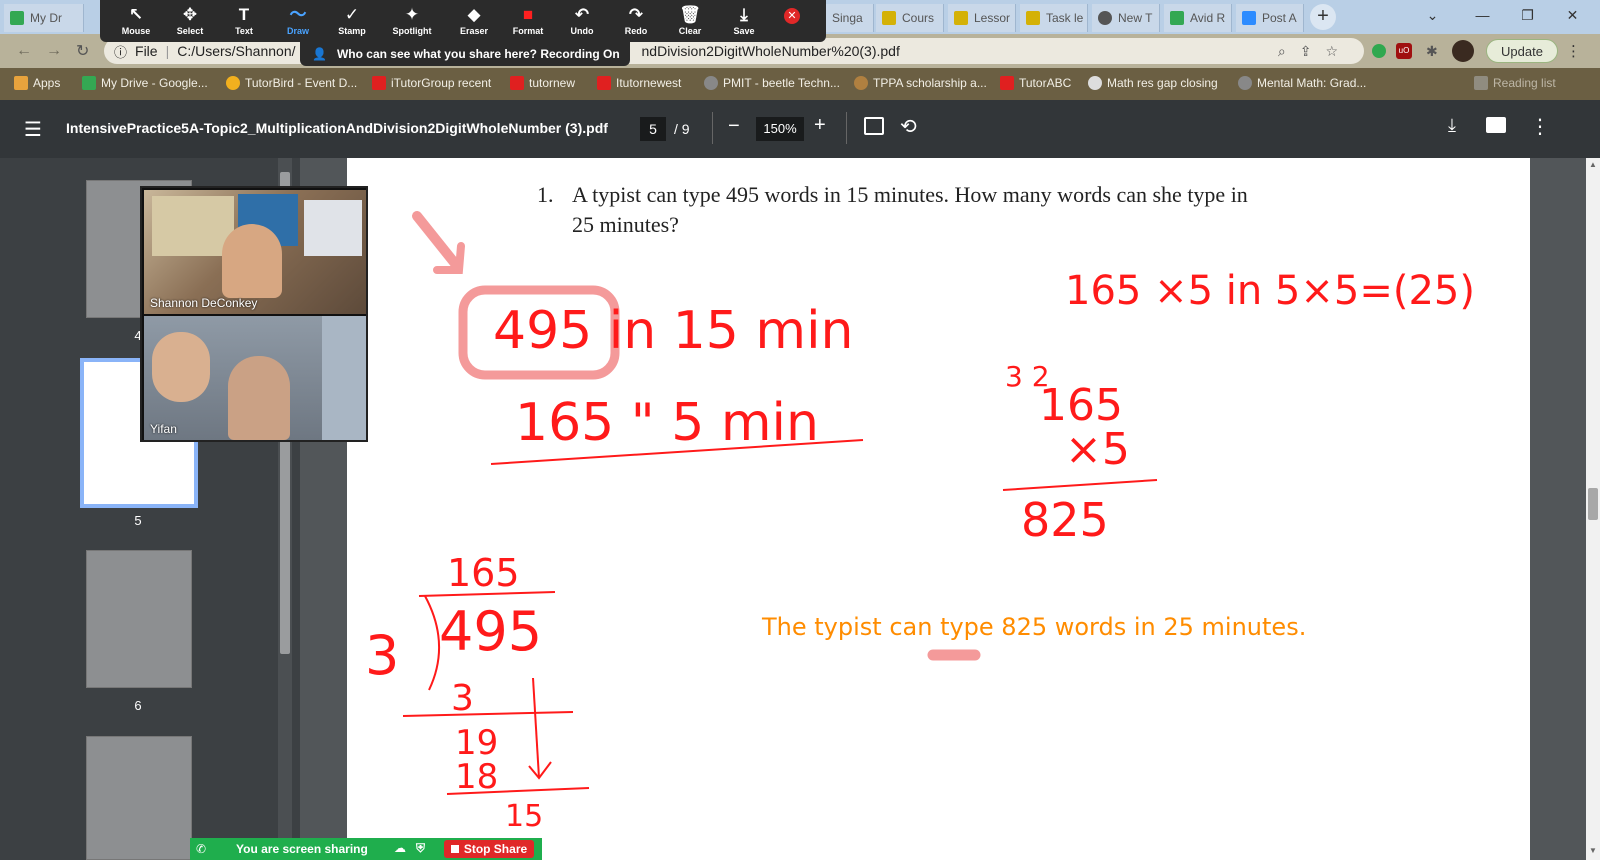 The width and height of the screenshot is (1600, 860). Describe the element at coordinates (780, 129) in the screenshot. I see `zoom-level-input: 150%` at that location.